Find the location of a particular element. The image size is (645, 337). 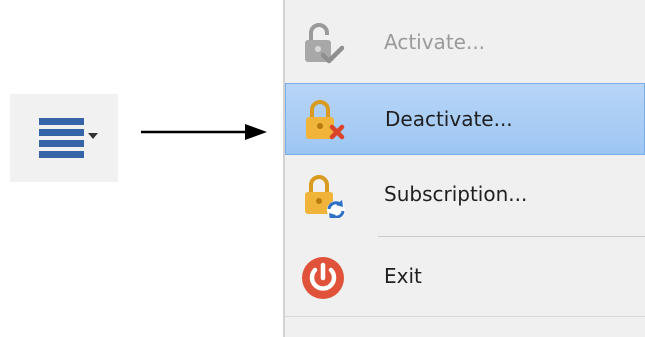

menu-separator is located at coordinates (511, 236).